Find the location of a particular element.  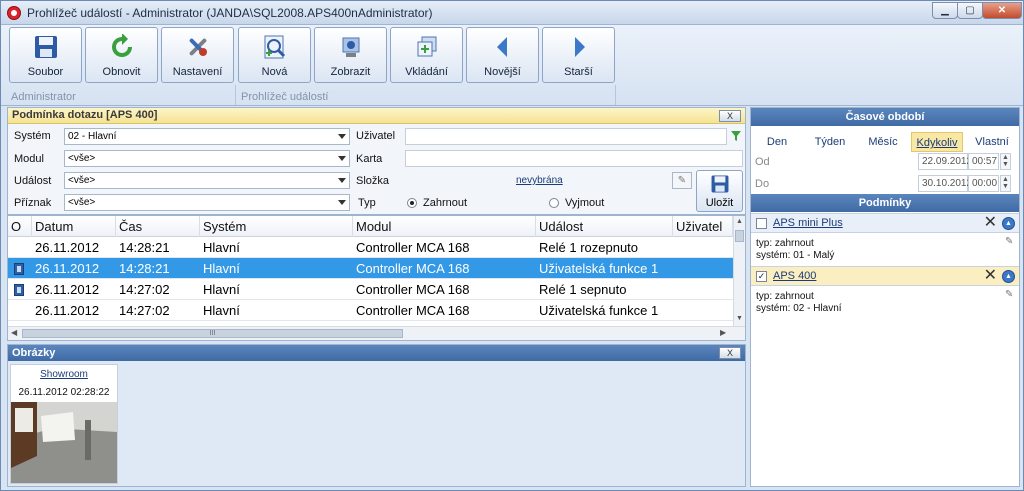

from-date-input: 22.09.2012 is located at coordinates (945, 161).